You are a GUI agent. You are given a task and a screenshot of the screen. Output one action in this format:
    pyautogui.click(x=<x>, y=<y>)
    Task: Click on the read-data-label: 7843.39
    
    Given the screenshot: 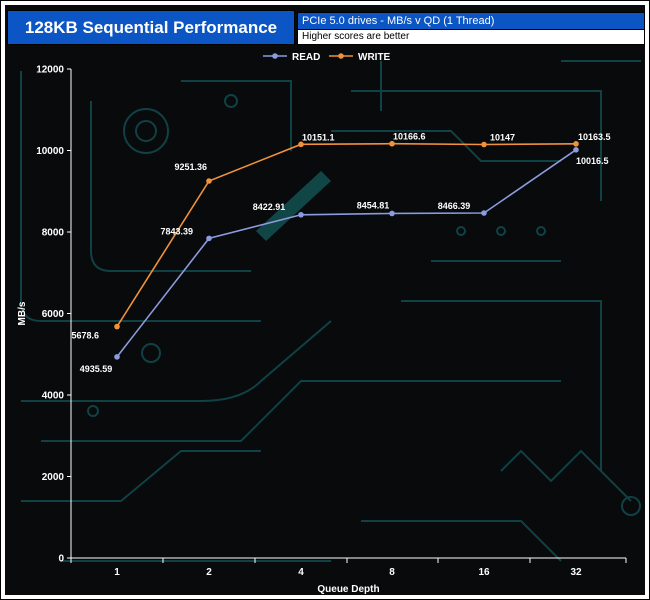 What is the action you would take?
    pyautogui.click(x=176, y=231)
    